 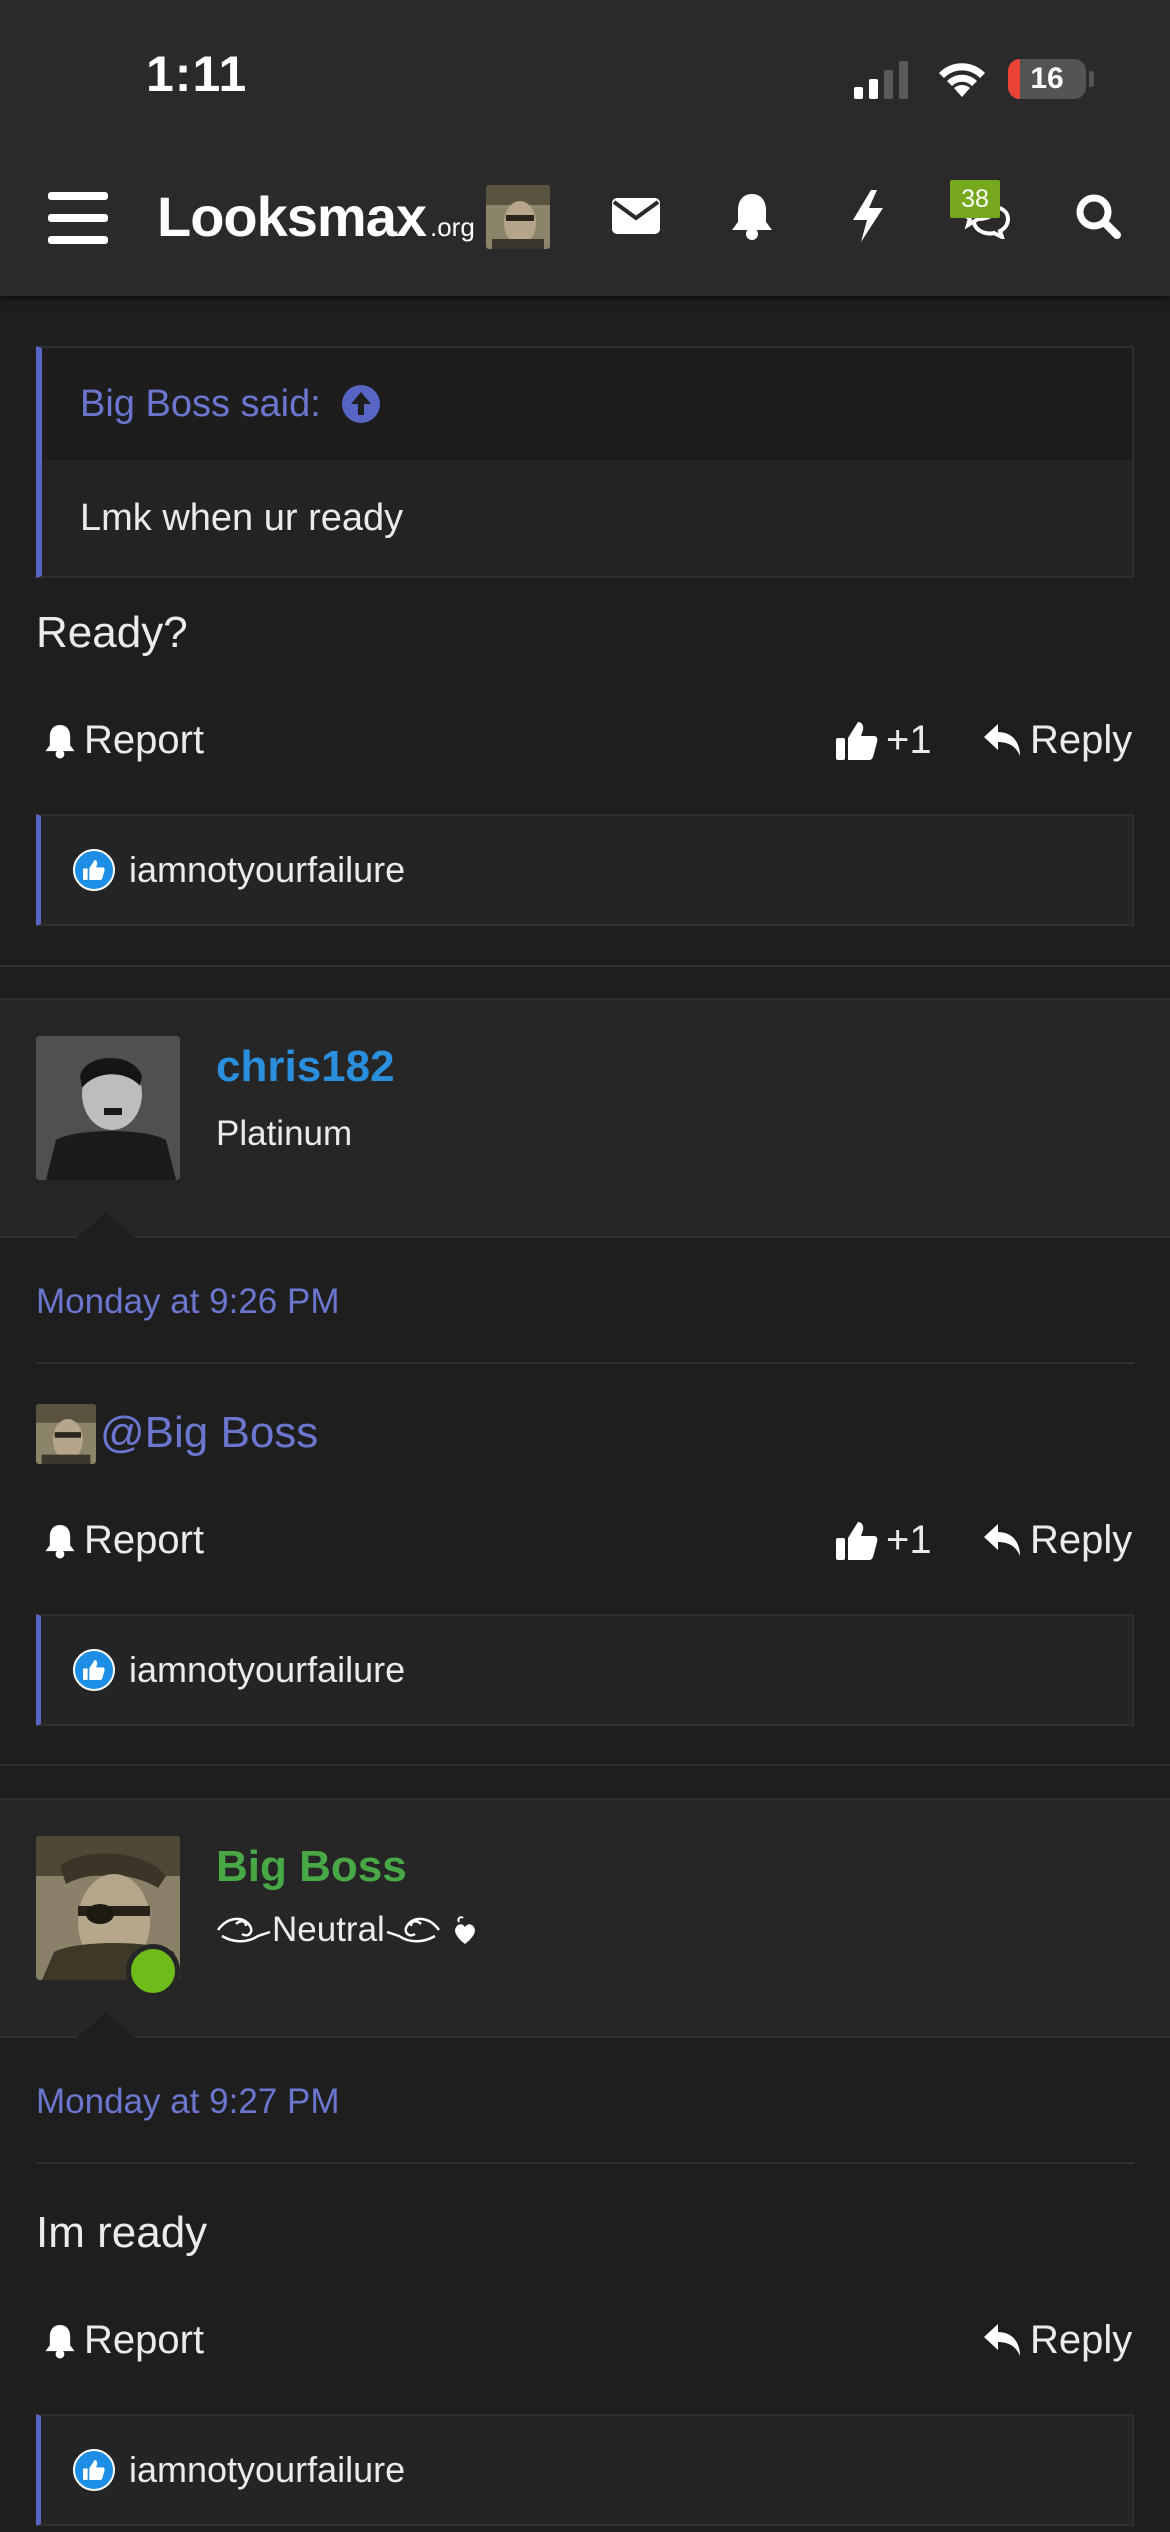 What do you see at coordinates (209, 1433) in the screenshot?
I see `user-mention: @Big Boss` at bounding box center [209, 1433].